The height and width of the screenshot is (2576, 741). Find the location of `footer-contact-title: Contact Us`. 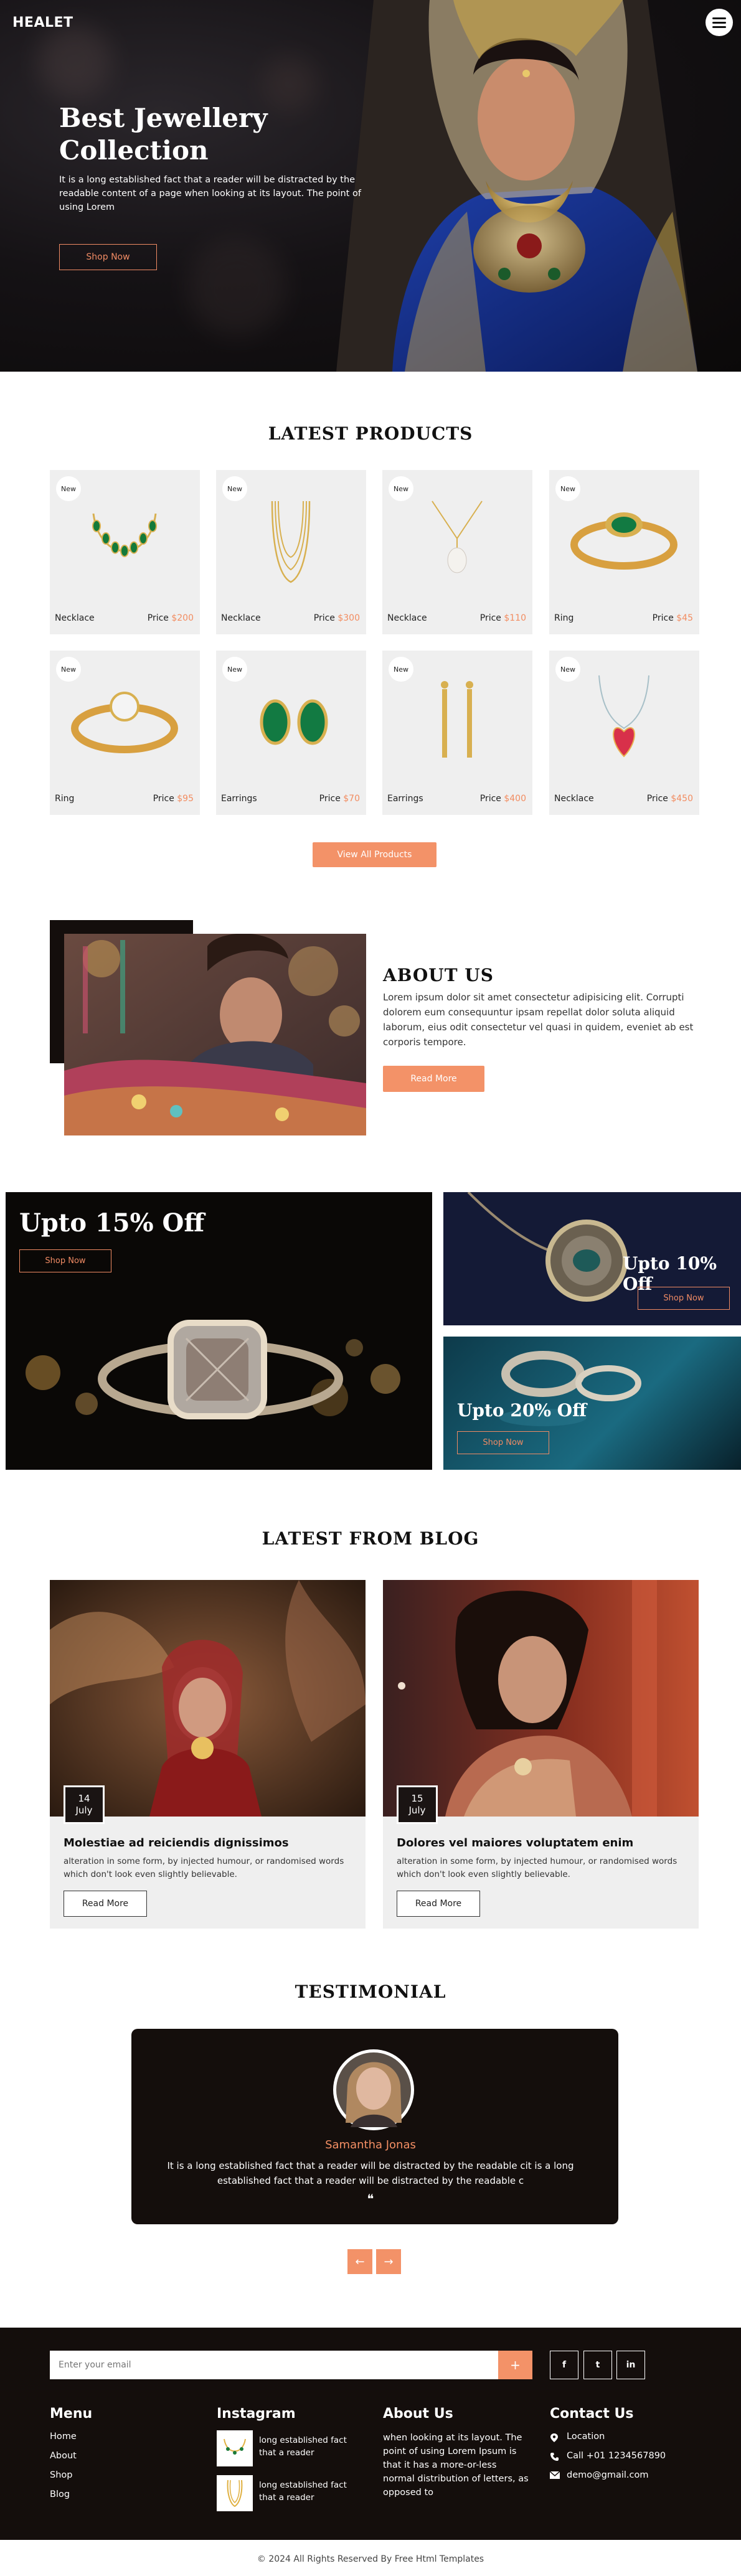

footer-contact-title: Contact Us is located at coordinates (592, 2414).